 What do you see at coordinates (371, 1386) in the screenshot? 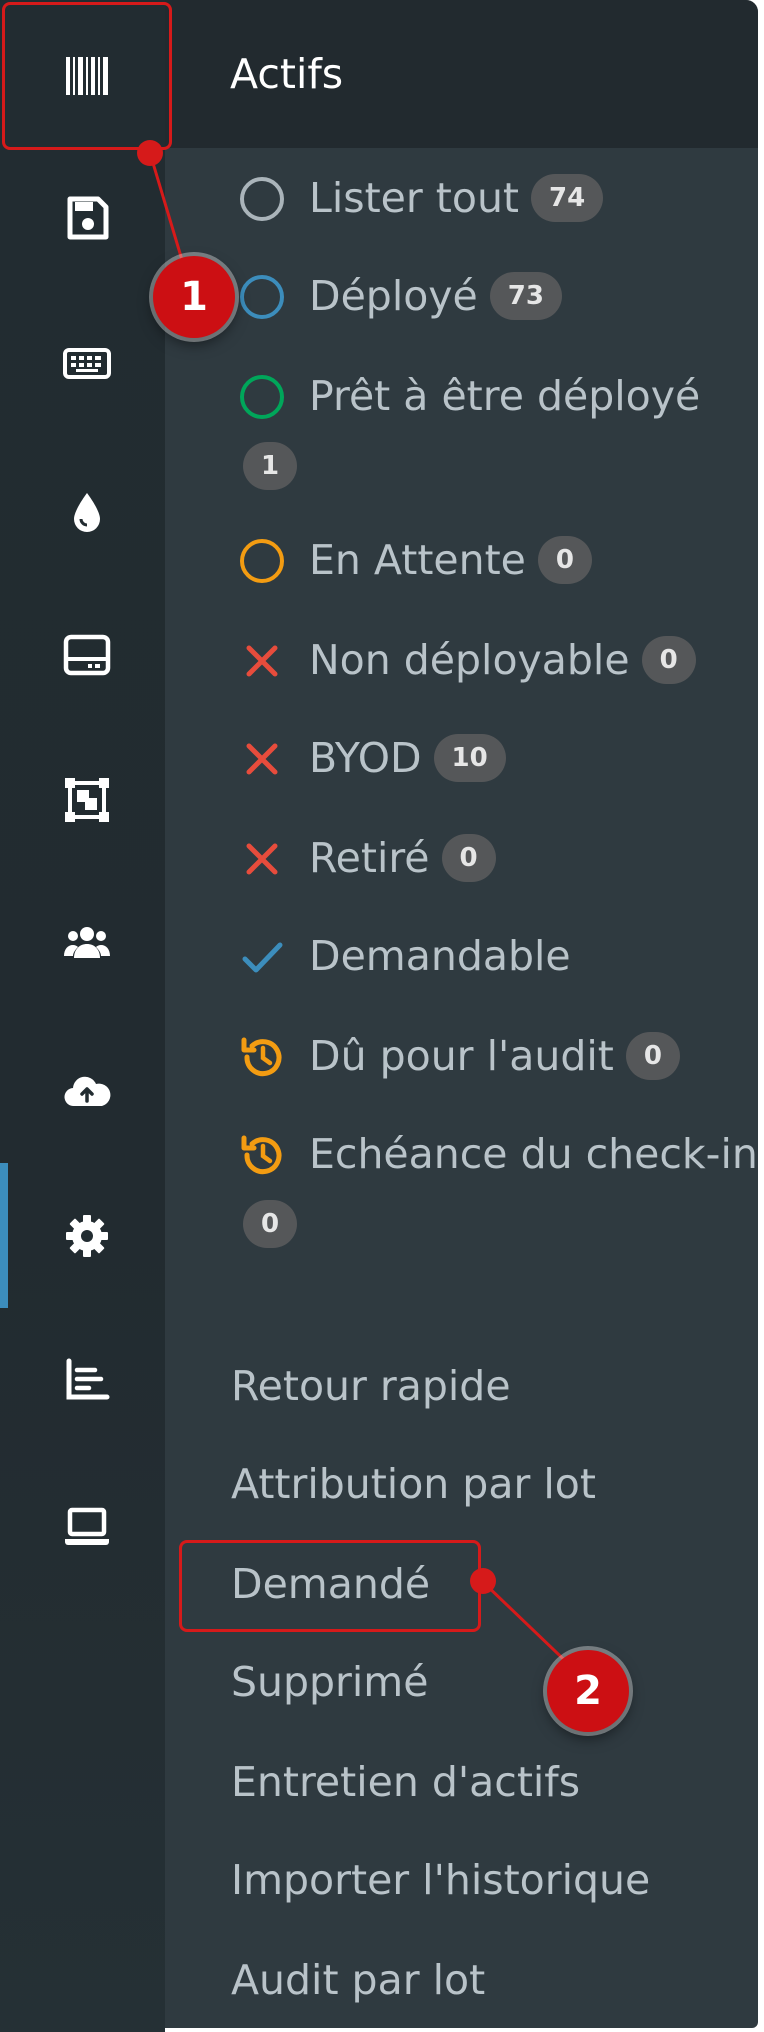
I see `link-quick-checkin: Retour rapide` at bounding box center [371, 1386].